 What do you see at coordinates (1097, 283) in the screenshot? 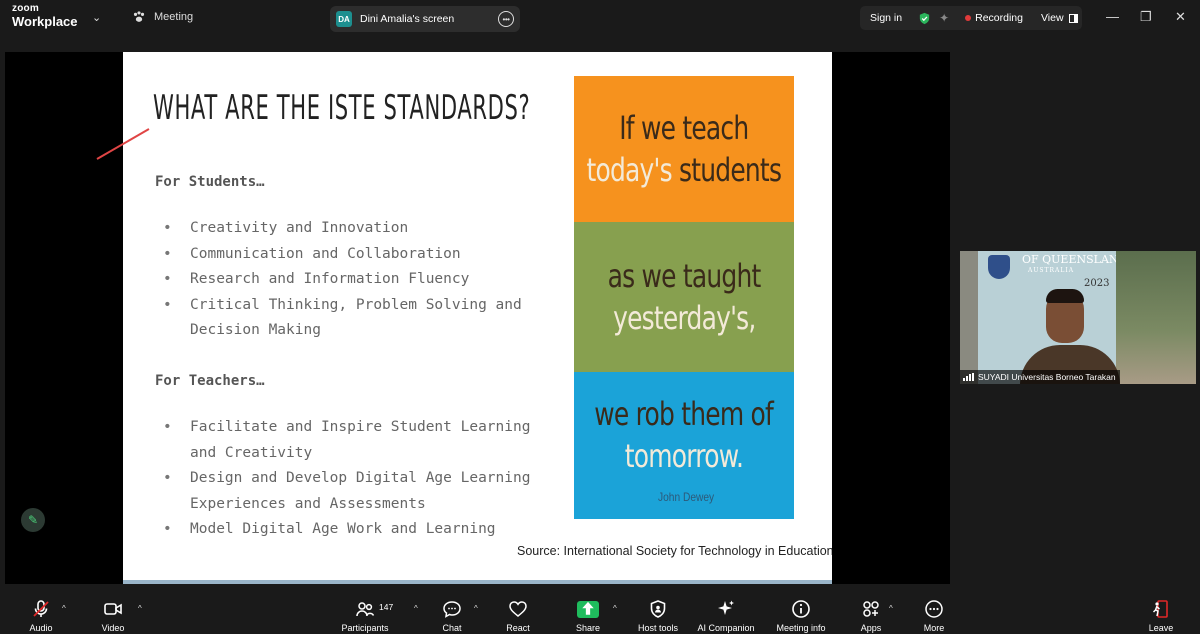
I see `banner-year: 2023` at bounding box center [1097, 283].